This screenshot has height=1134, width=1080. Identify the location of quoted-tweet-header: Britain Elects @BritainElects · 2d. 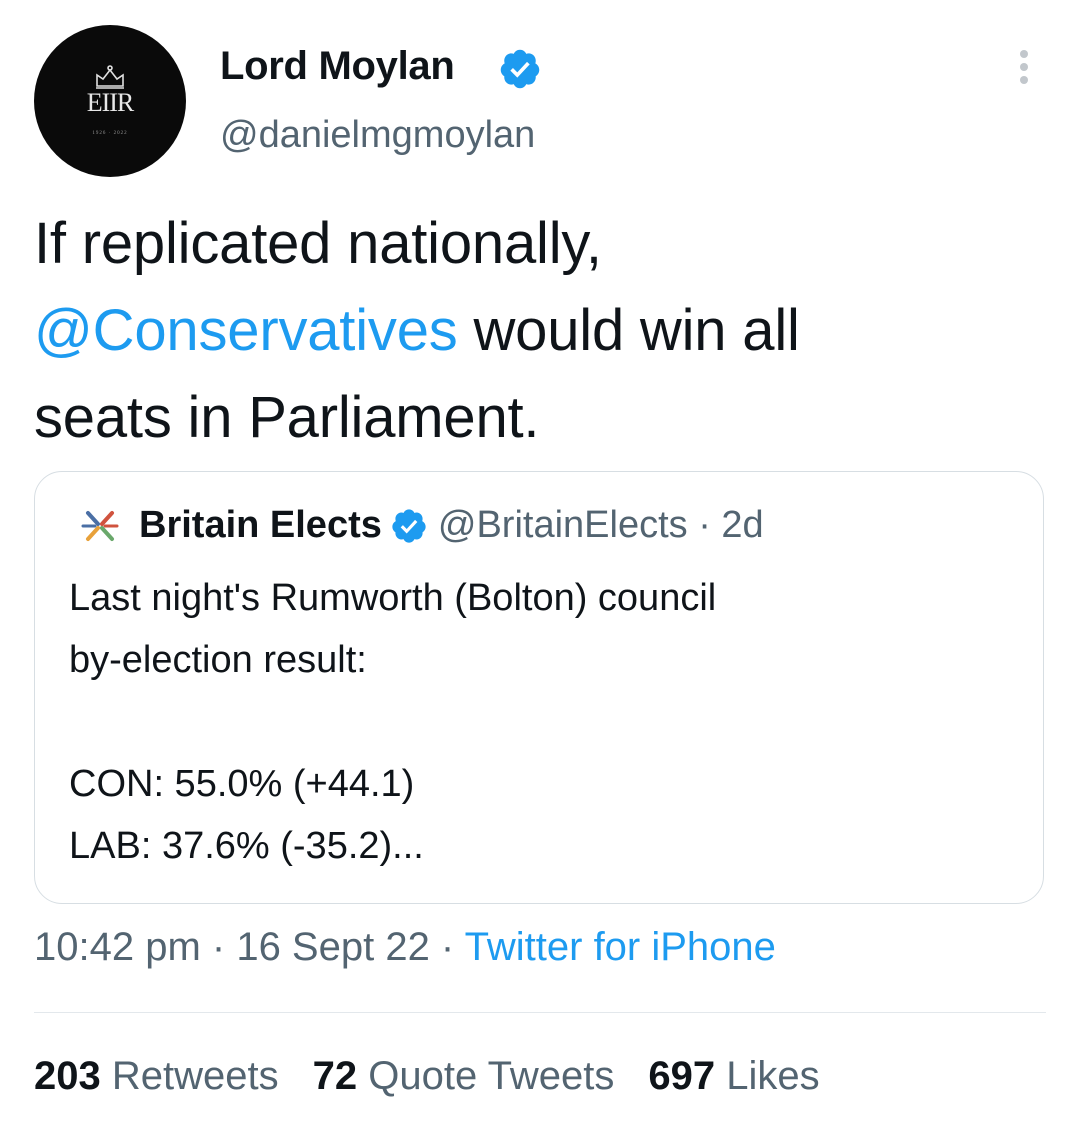
(421, 525).